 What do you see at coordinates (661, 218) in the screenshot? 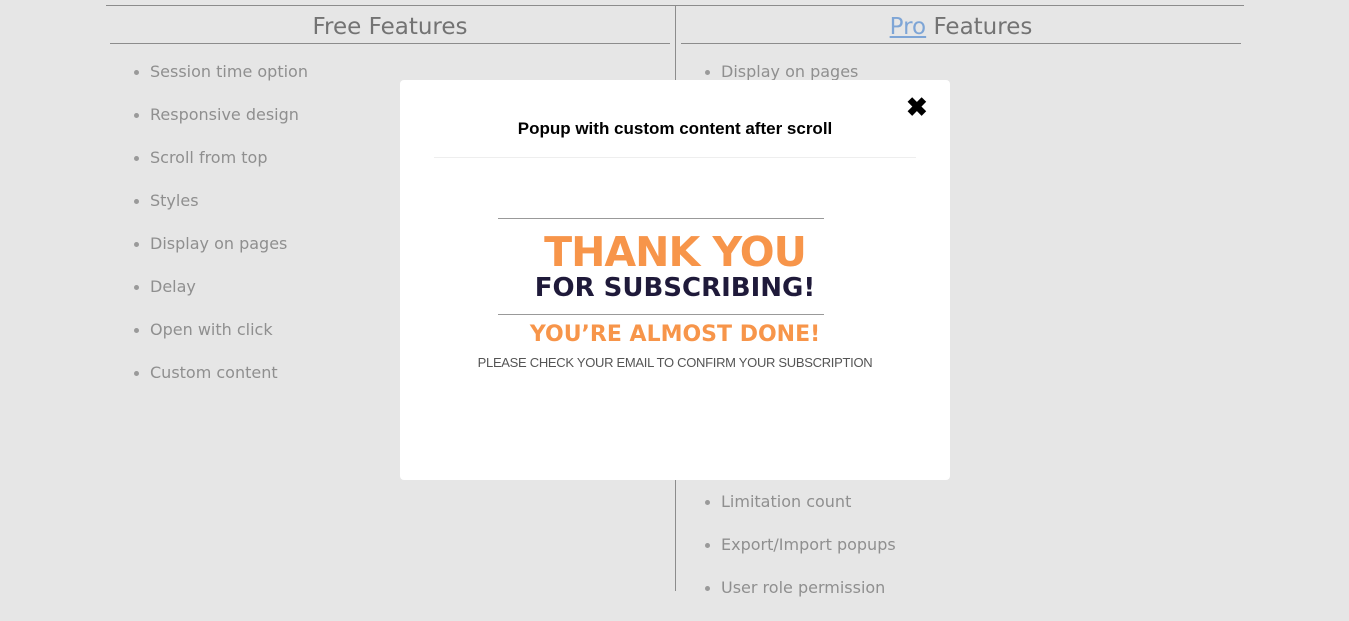
I see `image-rule-top` at bounding box center [661, 218].